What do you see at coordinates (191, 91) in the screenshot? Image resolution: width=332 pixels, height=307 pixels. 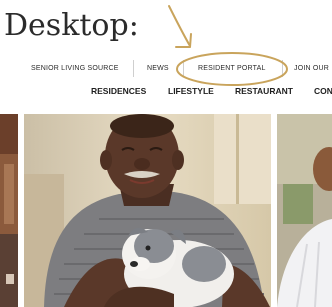 I see `nav-link-lifestyle: LIFESTYLE` at bounding box center [191, 91].